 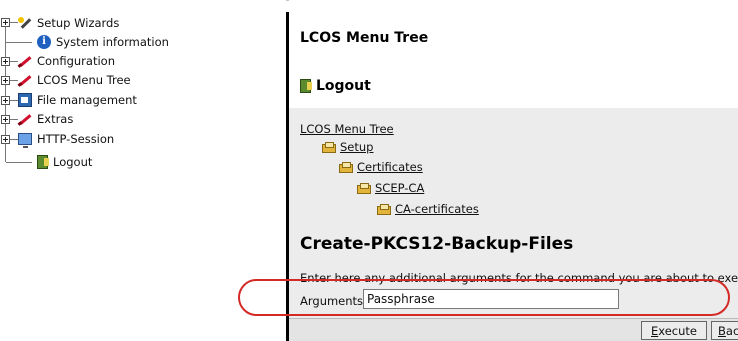 I want to click on wand-icon, so click(x=25, y=23).